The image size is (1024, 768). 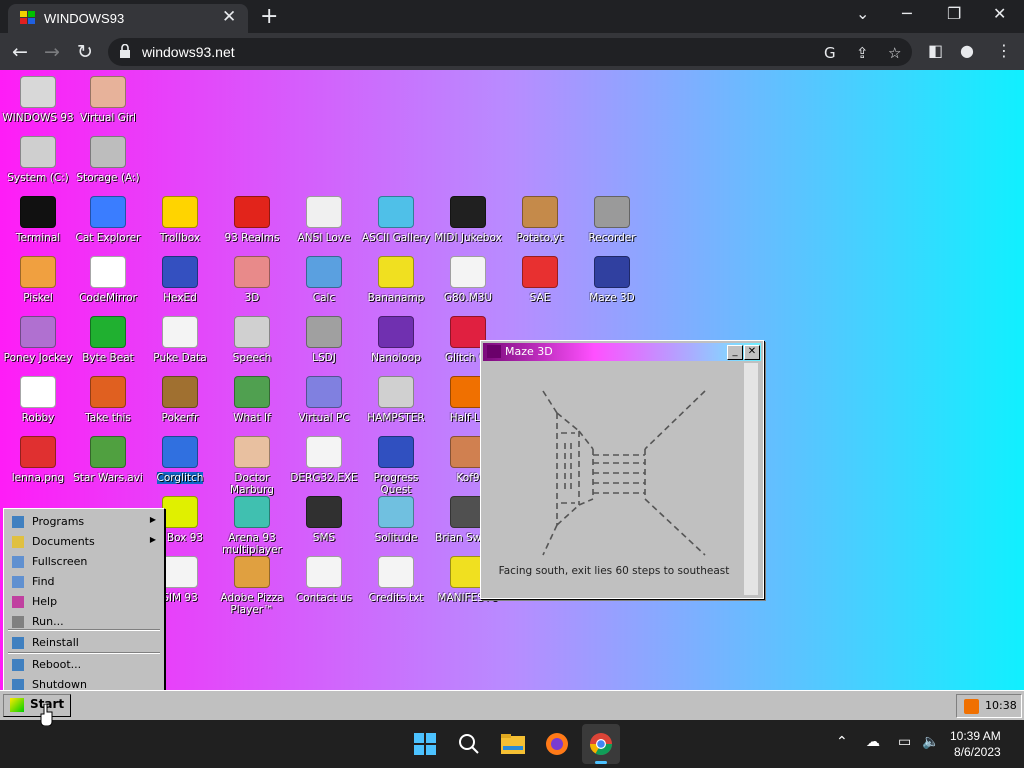 What do you see at coordinates (252, 466) in the screenshot?
I see `icon-doctor-marburg: Doctor Marburg` at bounding box center [252, 466].